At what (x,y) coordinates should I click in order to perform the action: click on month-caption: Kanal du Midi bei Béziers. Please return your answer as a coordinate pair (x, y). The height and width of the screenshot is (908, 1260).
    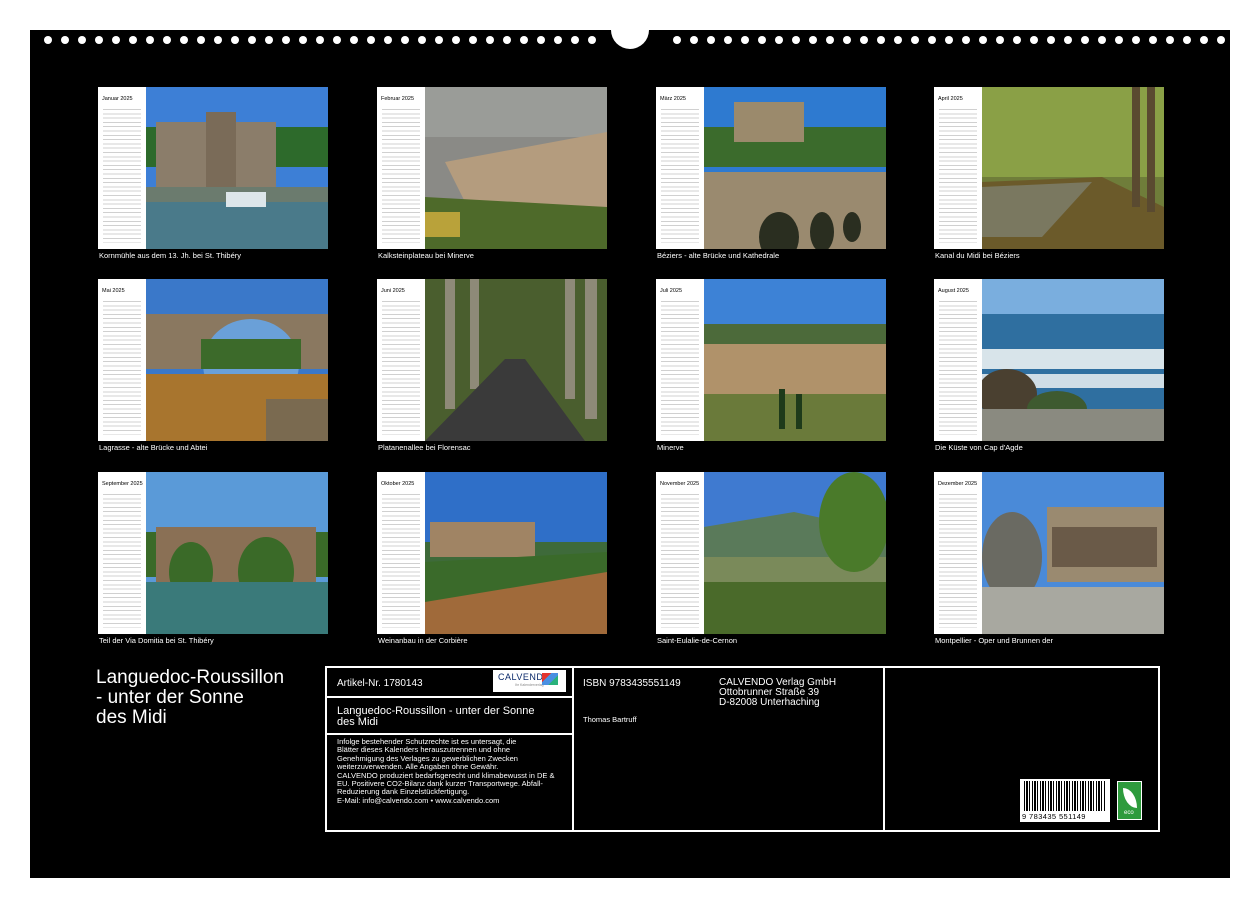
    Looking at the image, I should click on (977, 255).